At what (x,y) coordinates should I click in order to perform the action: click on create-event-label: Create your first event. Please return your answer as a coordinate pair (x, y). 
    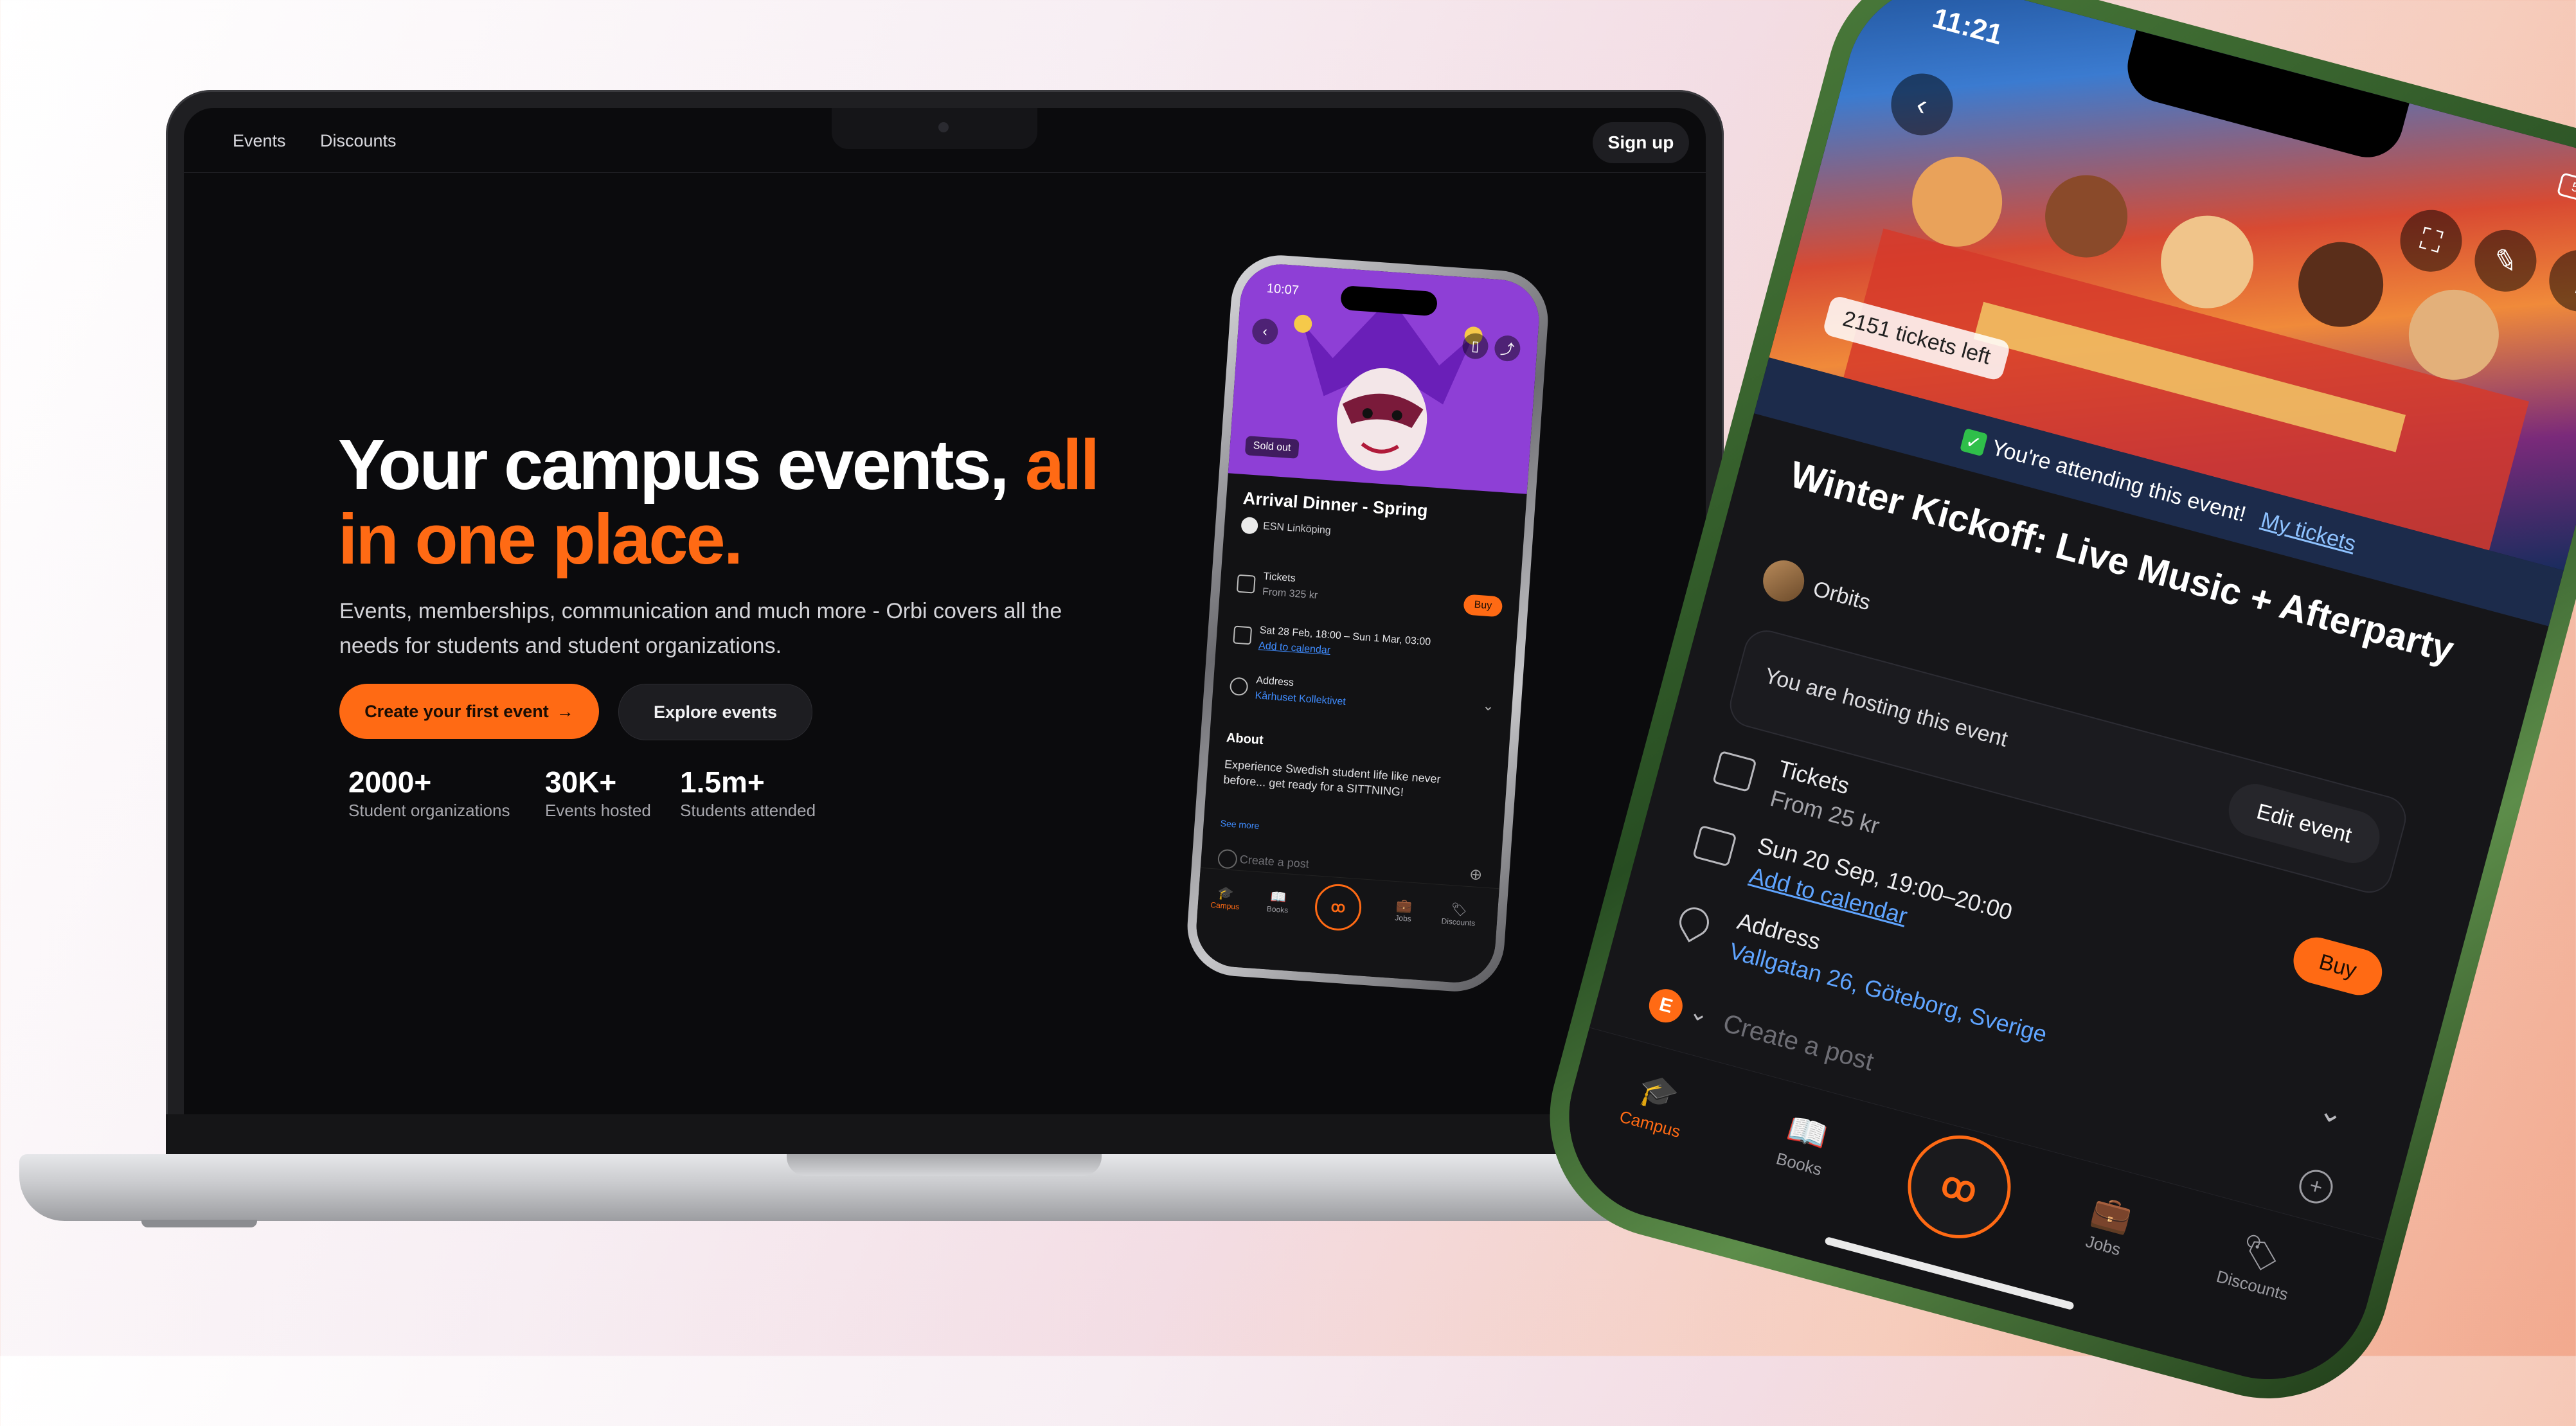
    Looking at the image, I should click on (456, 711).